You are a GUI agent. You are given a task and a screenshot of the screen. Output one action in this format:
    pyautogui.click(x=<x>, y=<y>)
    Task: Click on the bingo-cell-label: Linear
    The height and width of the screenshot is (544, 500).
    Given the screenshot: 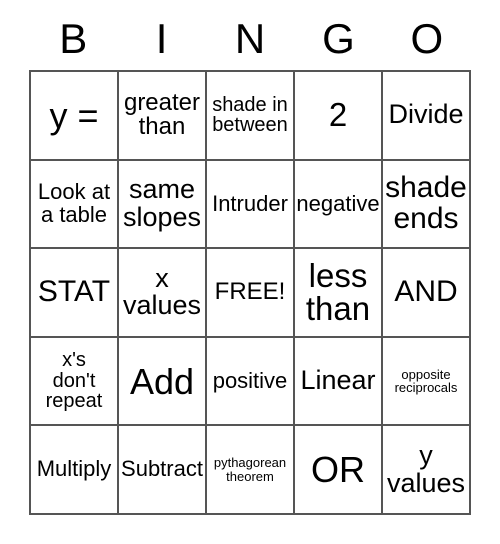 What is the action you would take?
    pyautogui.click(x=338, y=380)
    